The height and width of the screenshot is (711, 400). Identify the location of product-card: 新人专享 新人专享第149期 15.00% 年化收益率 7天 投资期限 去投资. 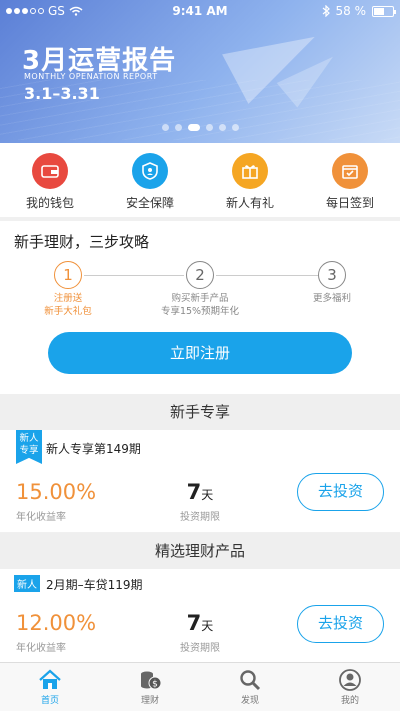
(200, 481).